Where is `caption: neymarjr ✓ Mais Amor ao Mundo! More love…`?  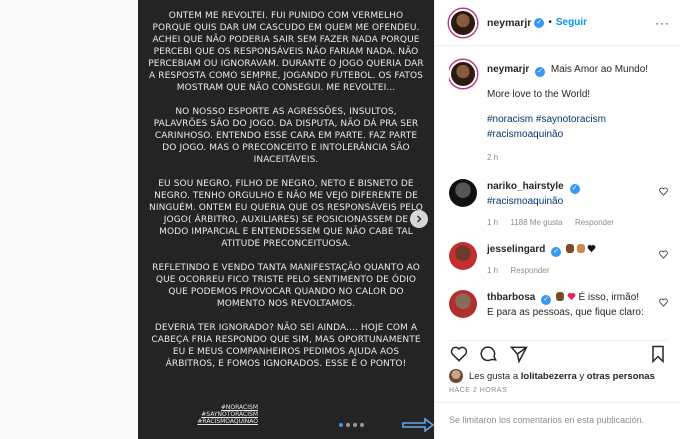
caption: neymarjr ✓ Mais Amor ao Mundo! More love… is located at coordinates (559, 112).